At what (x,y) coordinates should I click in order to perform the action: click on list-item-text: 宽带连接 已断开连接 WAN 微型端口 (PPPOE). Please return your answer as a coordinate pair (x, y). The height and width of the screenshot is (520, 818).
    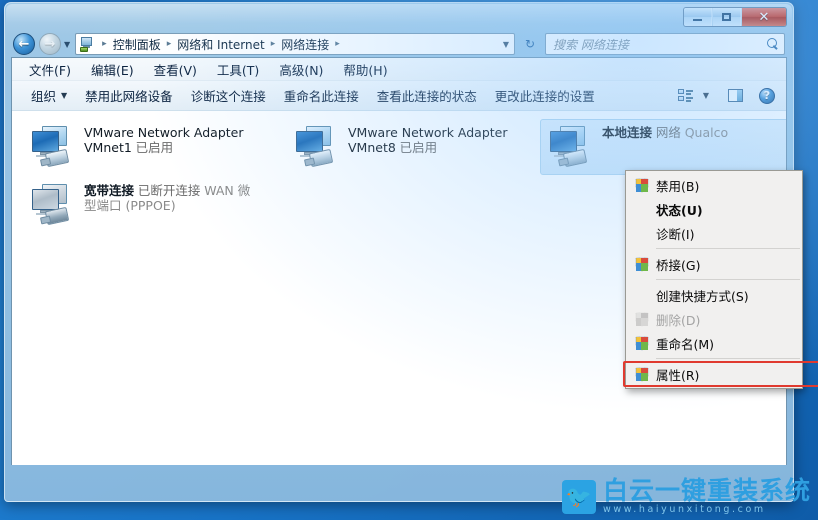
    Looking at the image, I should click on (171, 197).